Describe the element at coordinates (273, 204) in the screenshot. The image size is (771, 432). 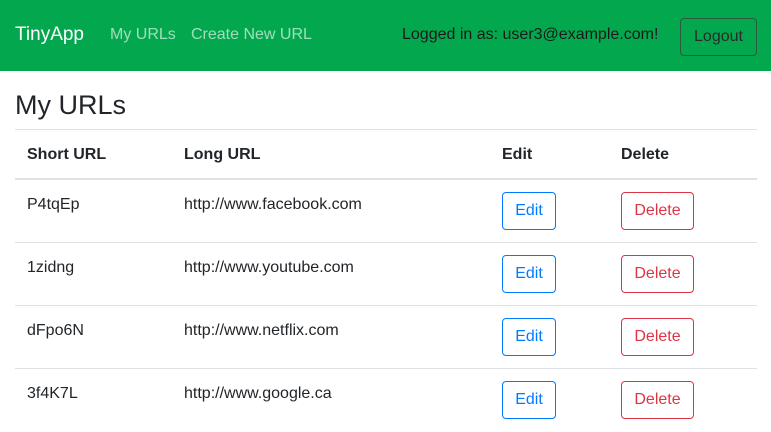
I see `long-url-cell: http://www.facebook.com` at that location.